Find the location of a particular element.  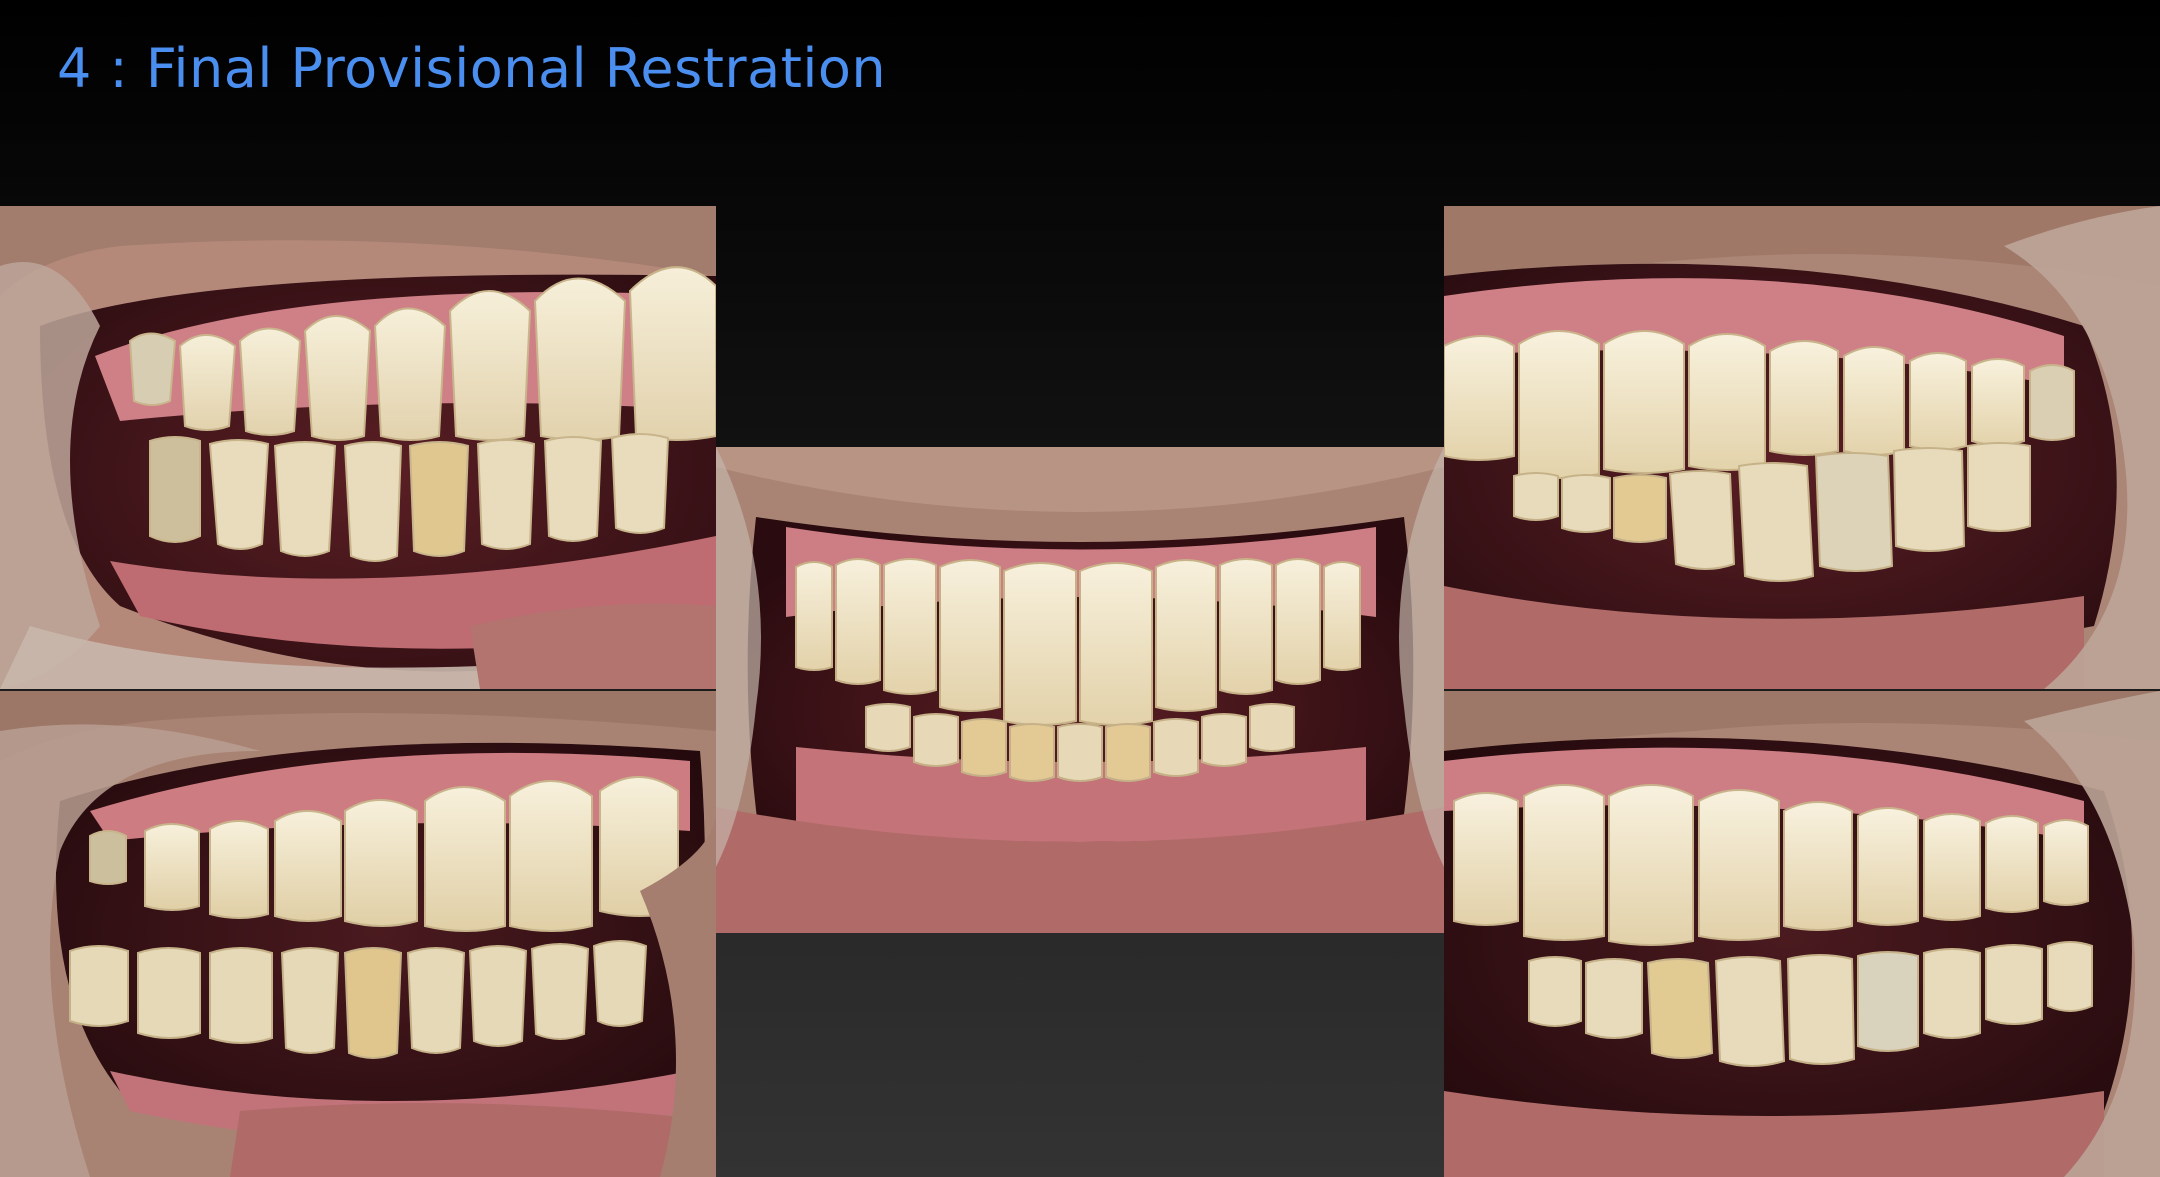

intraoral-photo-upper-right is located at coordinates (1802, 447).